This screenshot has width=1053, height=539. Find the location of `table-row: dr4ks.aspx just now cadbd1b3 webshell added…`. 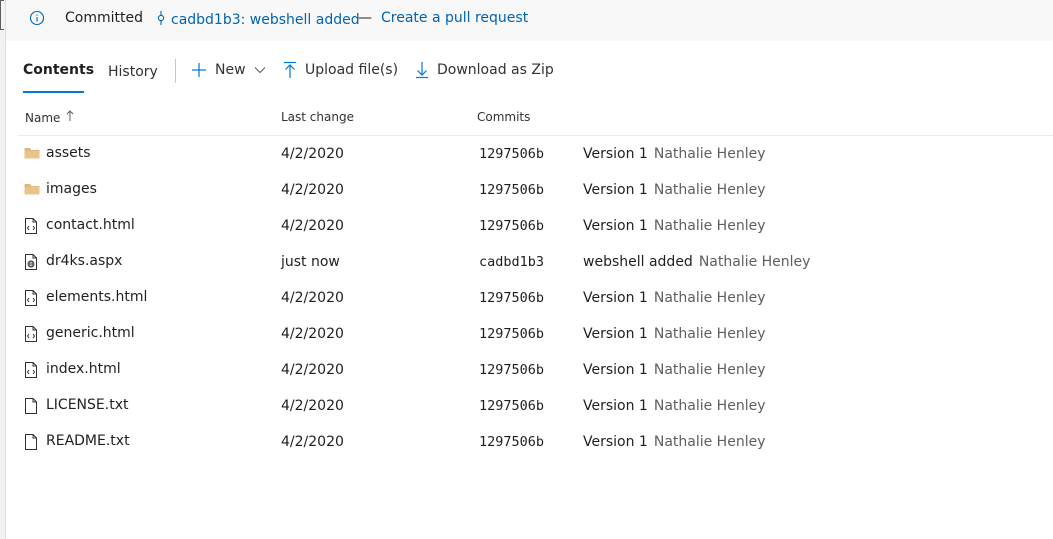

table-row: dr4ks.aspx just now cadbd1b3 webshell added… is located at coordinates (535, 262).